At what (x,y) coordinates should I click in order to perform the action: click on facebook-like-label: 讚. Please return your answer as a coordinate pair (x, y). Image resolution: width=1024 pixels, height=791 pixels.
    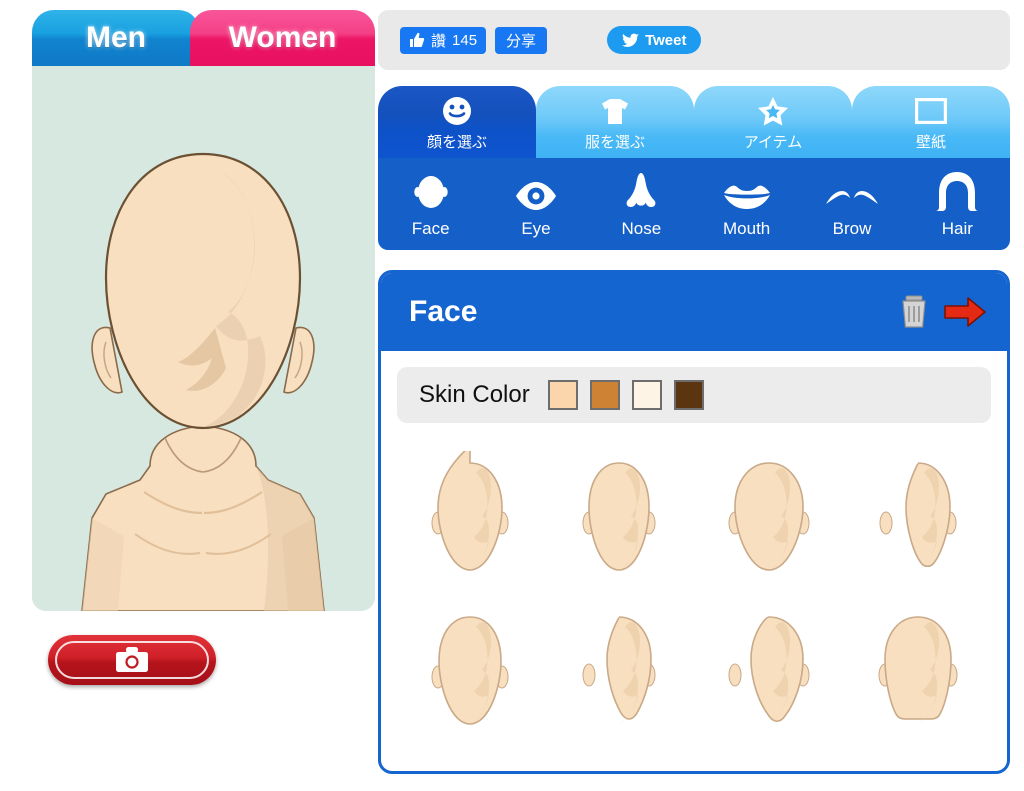
    Looking at the image, I should click on (439, 41).